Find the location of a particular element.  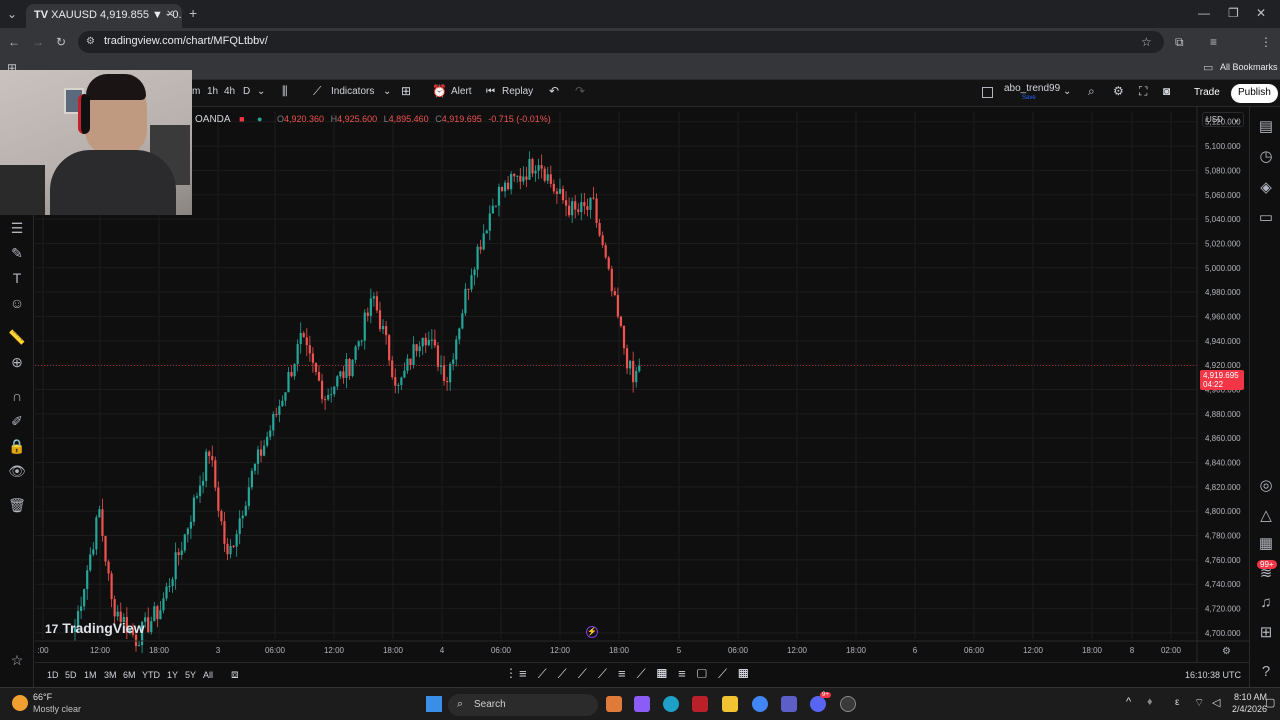

watchlist-icon: ▤ is located at coordinates (1266, 126).